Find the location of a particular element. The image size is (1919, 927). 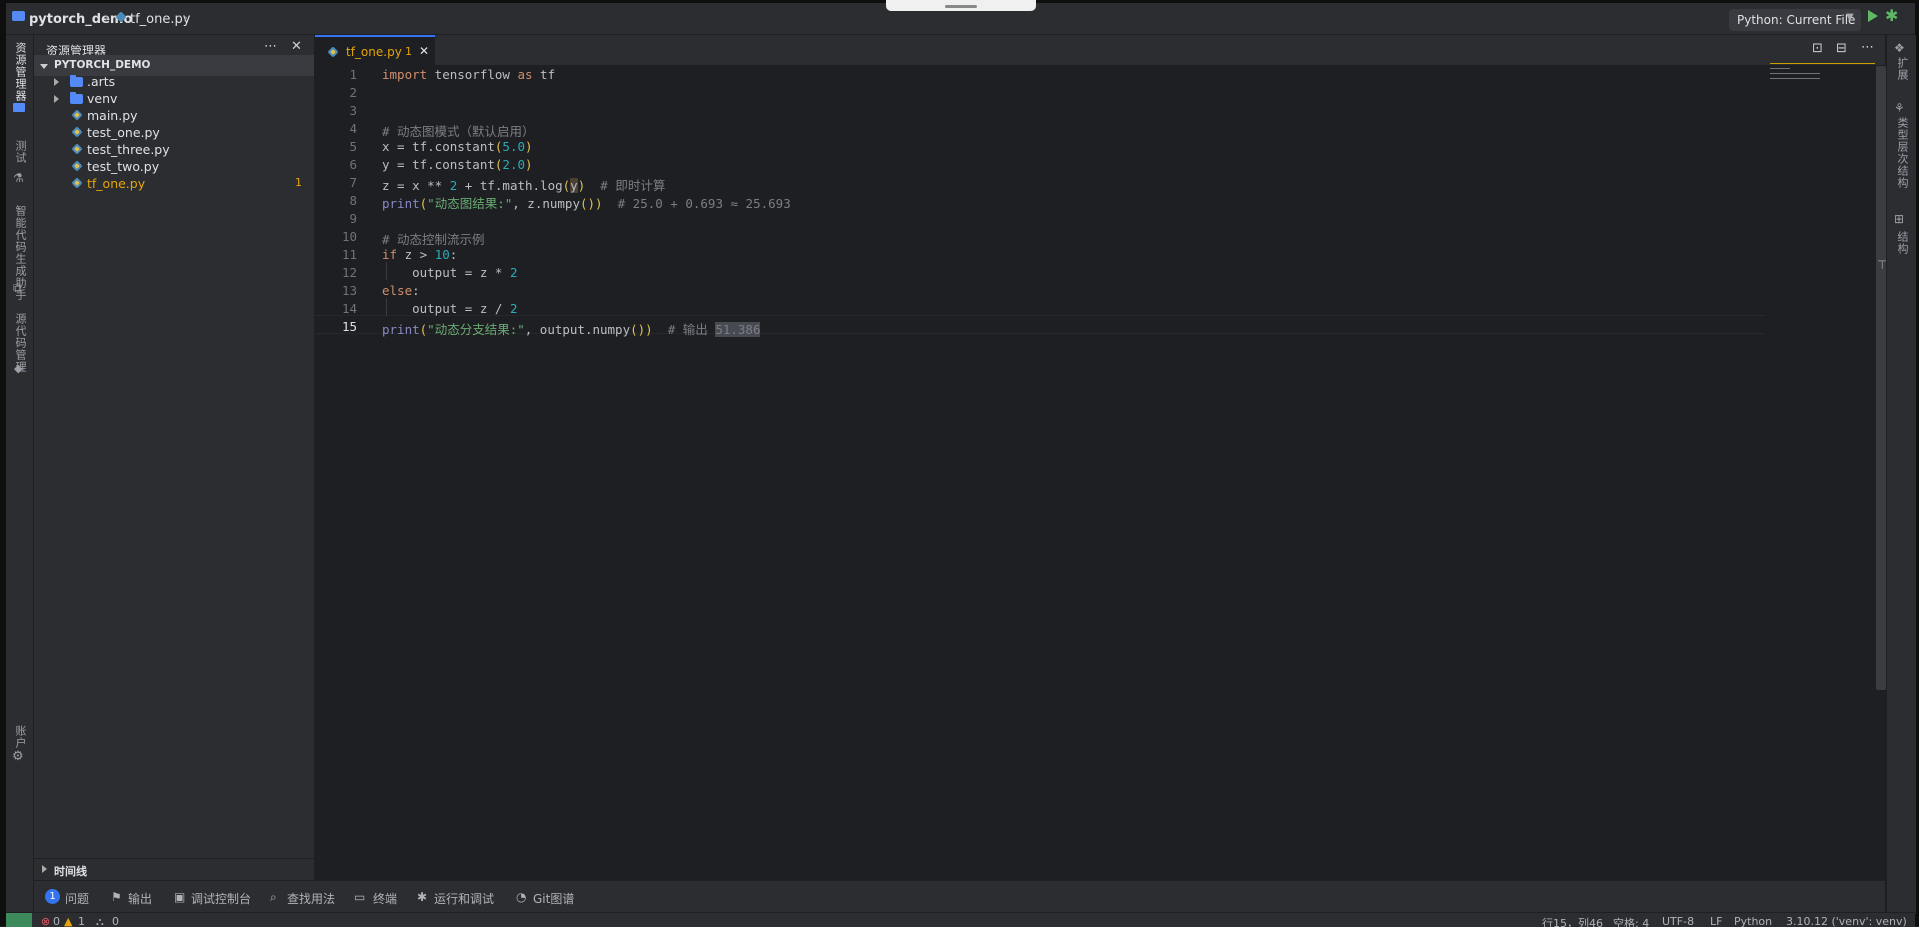

run-config-dropdown: Python: Current File ▼ is located at coordinates (1795, 20).